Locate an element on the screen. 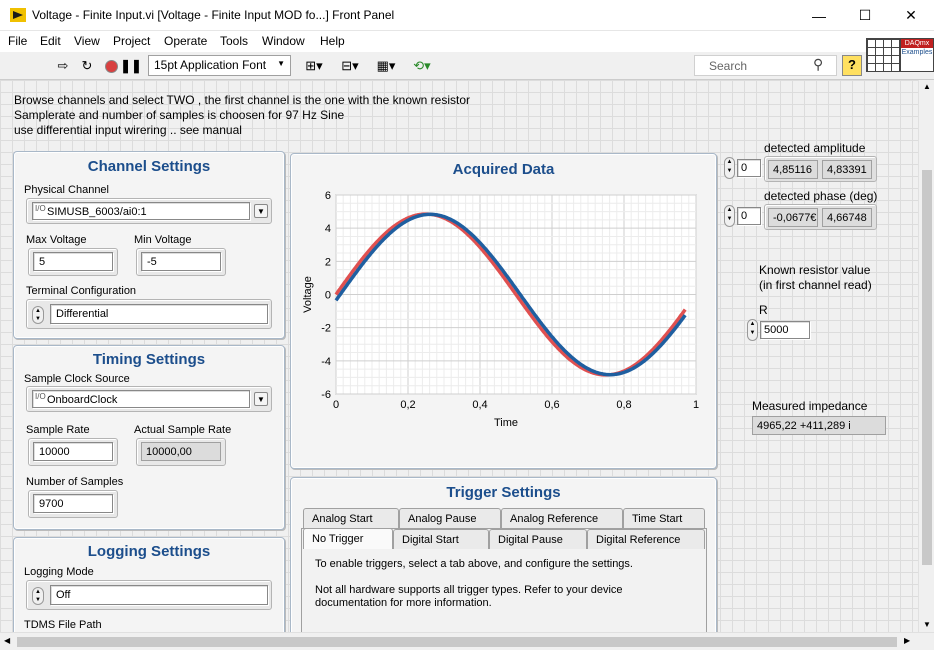  scroll-left-icon: ◀ is located at coordinates (7, 640).